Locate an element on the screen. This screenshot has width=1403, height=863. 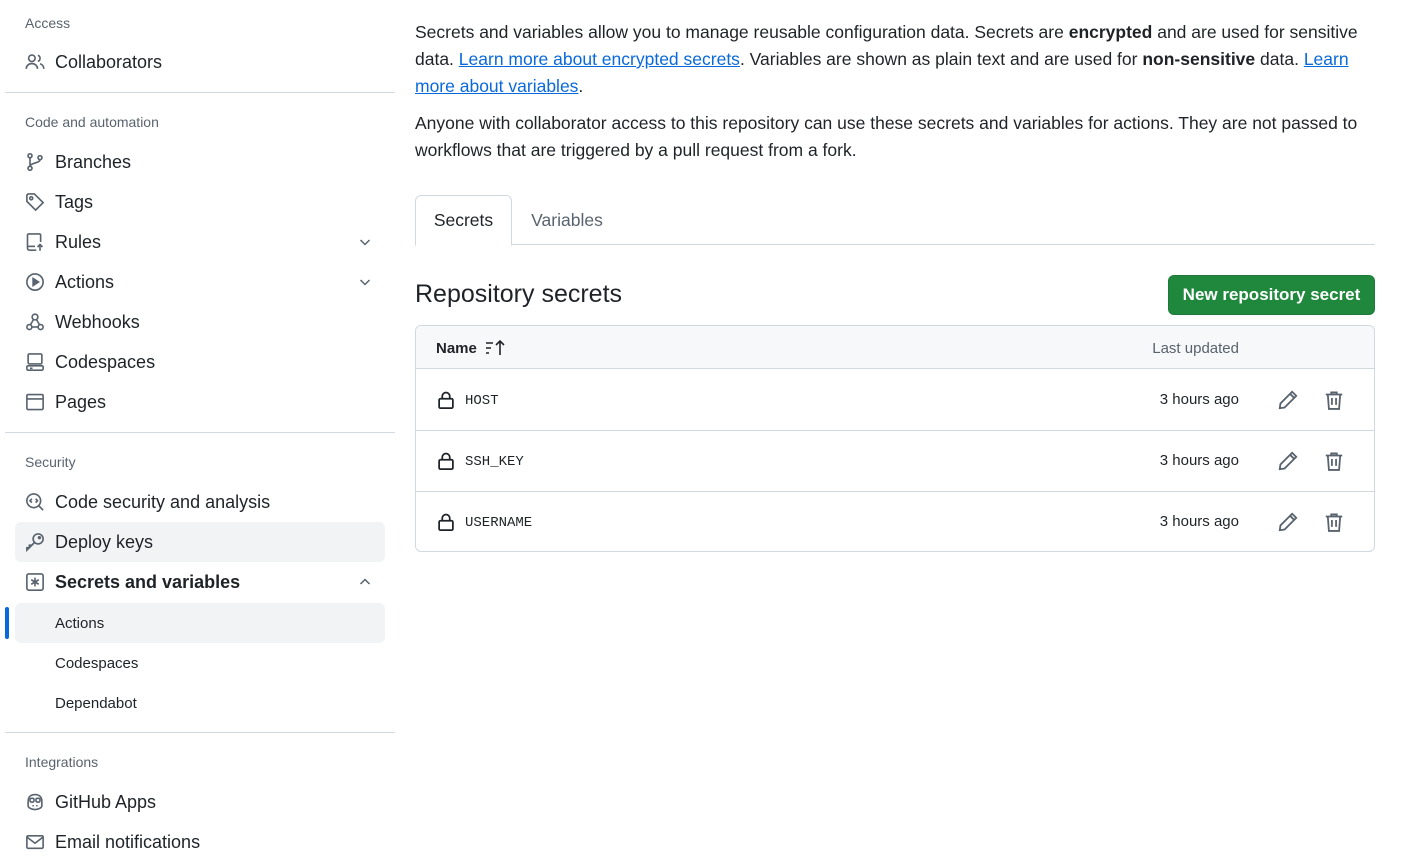
sidebar-subitem-dependabot: Dependabot is located at coordinates (200, 703).